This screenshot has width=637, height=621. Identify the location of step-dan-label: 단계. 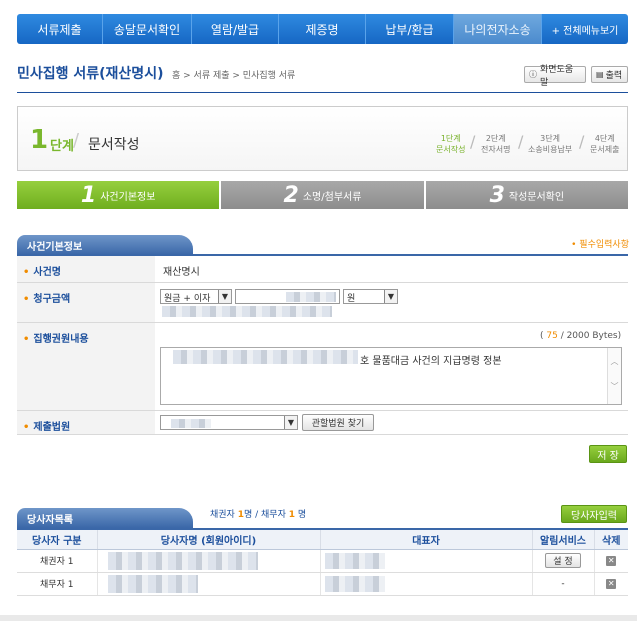
(62, 146).